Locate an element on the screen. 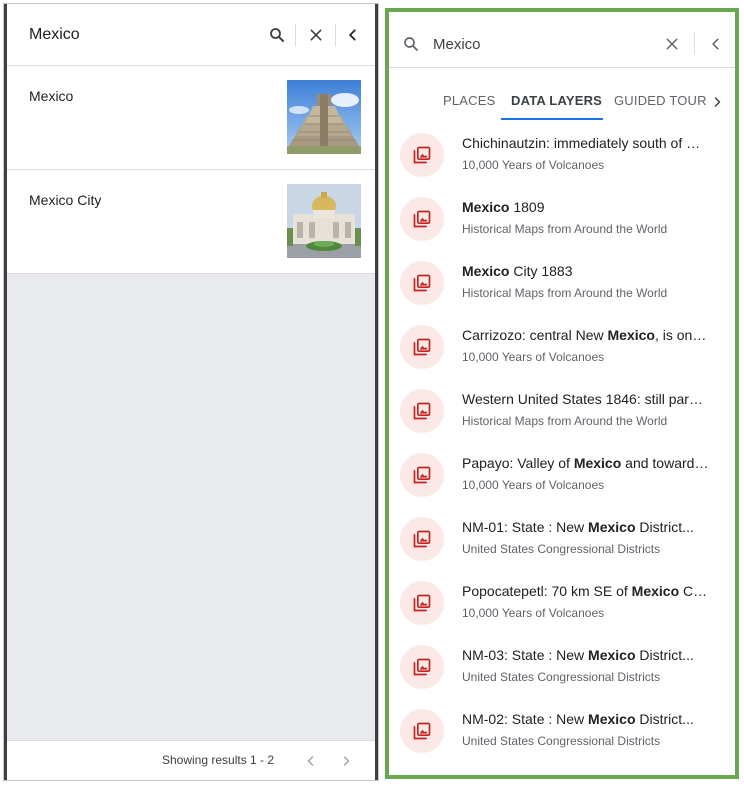  layer-title-text: NM-01: State : New is located at coordinates (525, 527).